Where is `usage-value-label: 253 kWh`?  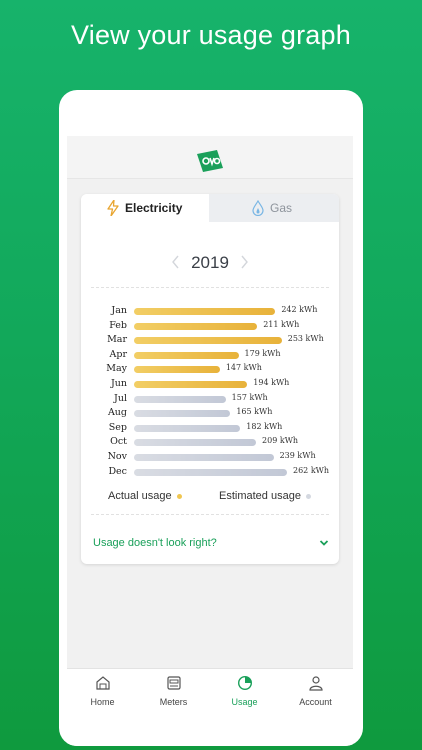 usage-value-label: 253 kWh is located at coordinates (305, 339).